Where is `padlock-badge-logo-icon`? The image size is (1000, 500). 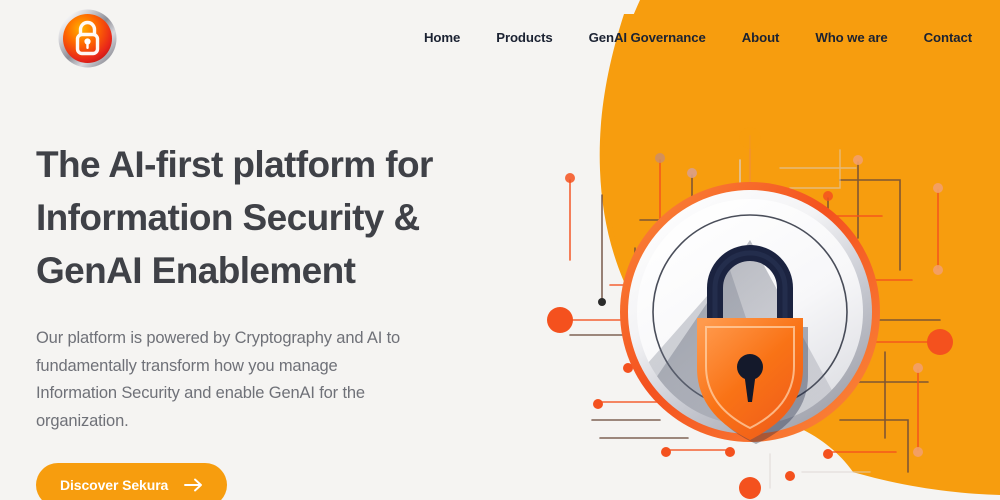 padlock-badge-logo-icon is located at coordinates (87, 38).